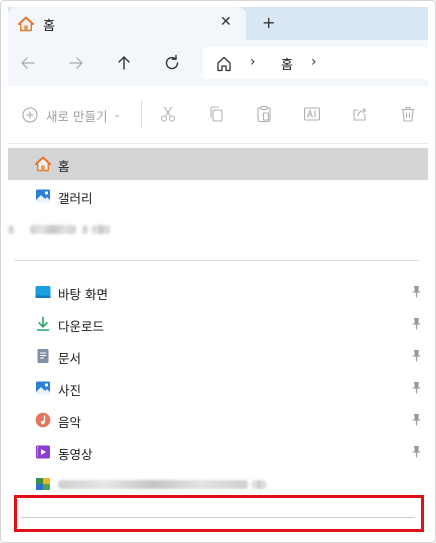 Image resolution: width=436 pixels, height=543 pixels. I want to click on new-button: 새로 만들기 ⌄, so click(71, 115).